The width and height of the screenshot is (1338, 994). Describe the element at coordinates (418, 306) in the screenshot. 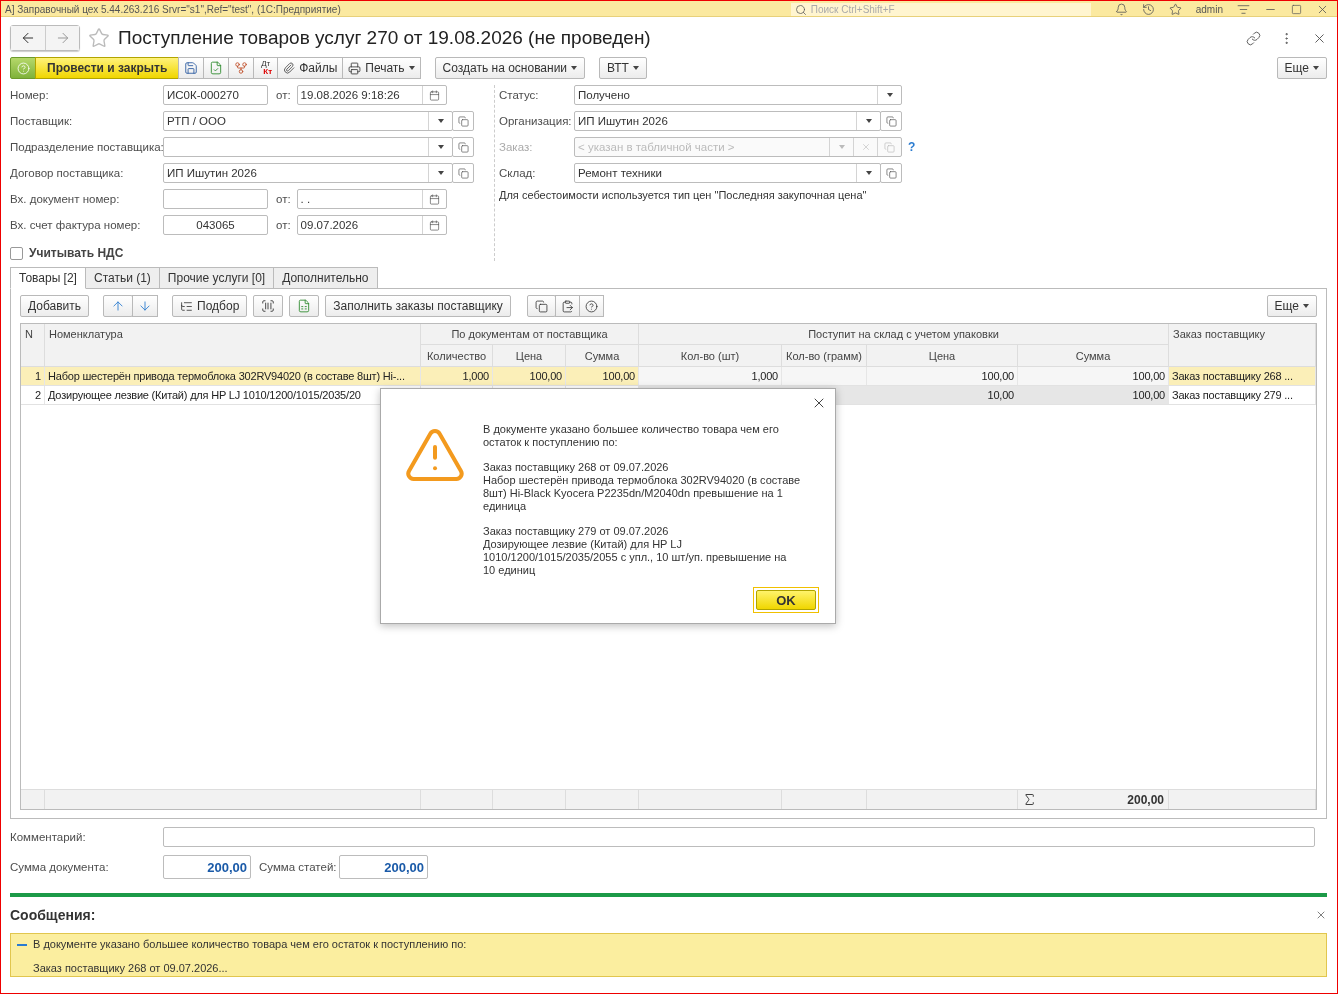

I see `fill-orders-button: Заполнить заказы поставщику` at that location.